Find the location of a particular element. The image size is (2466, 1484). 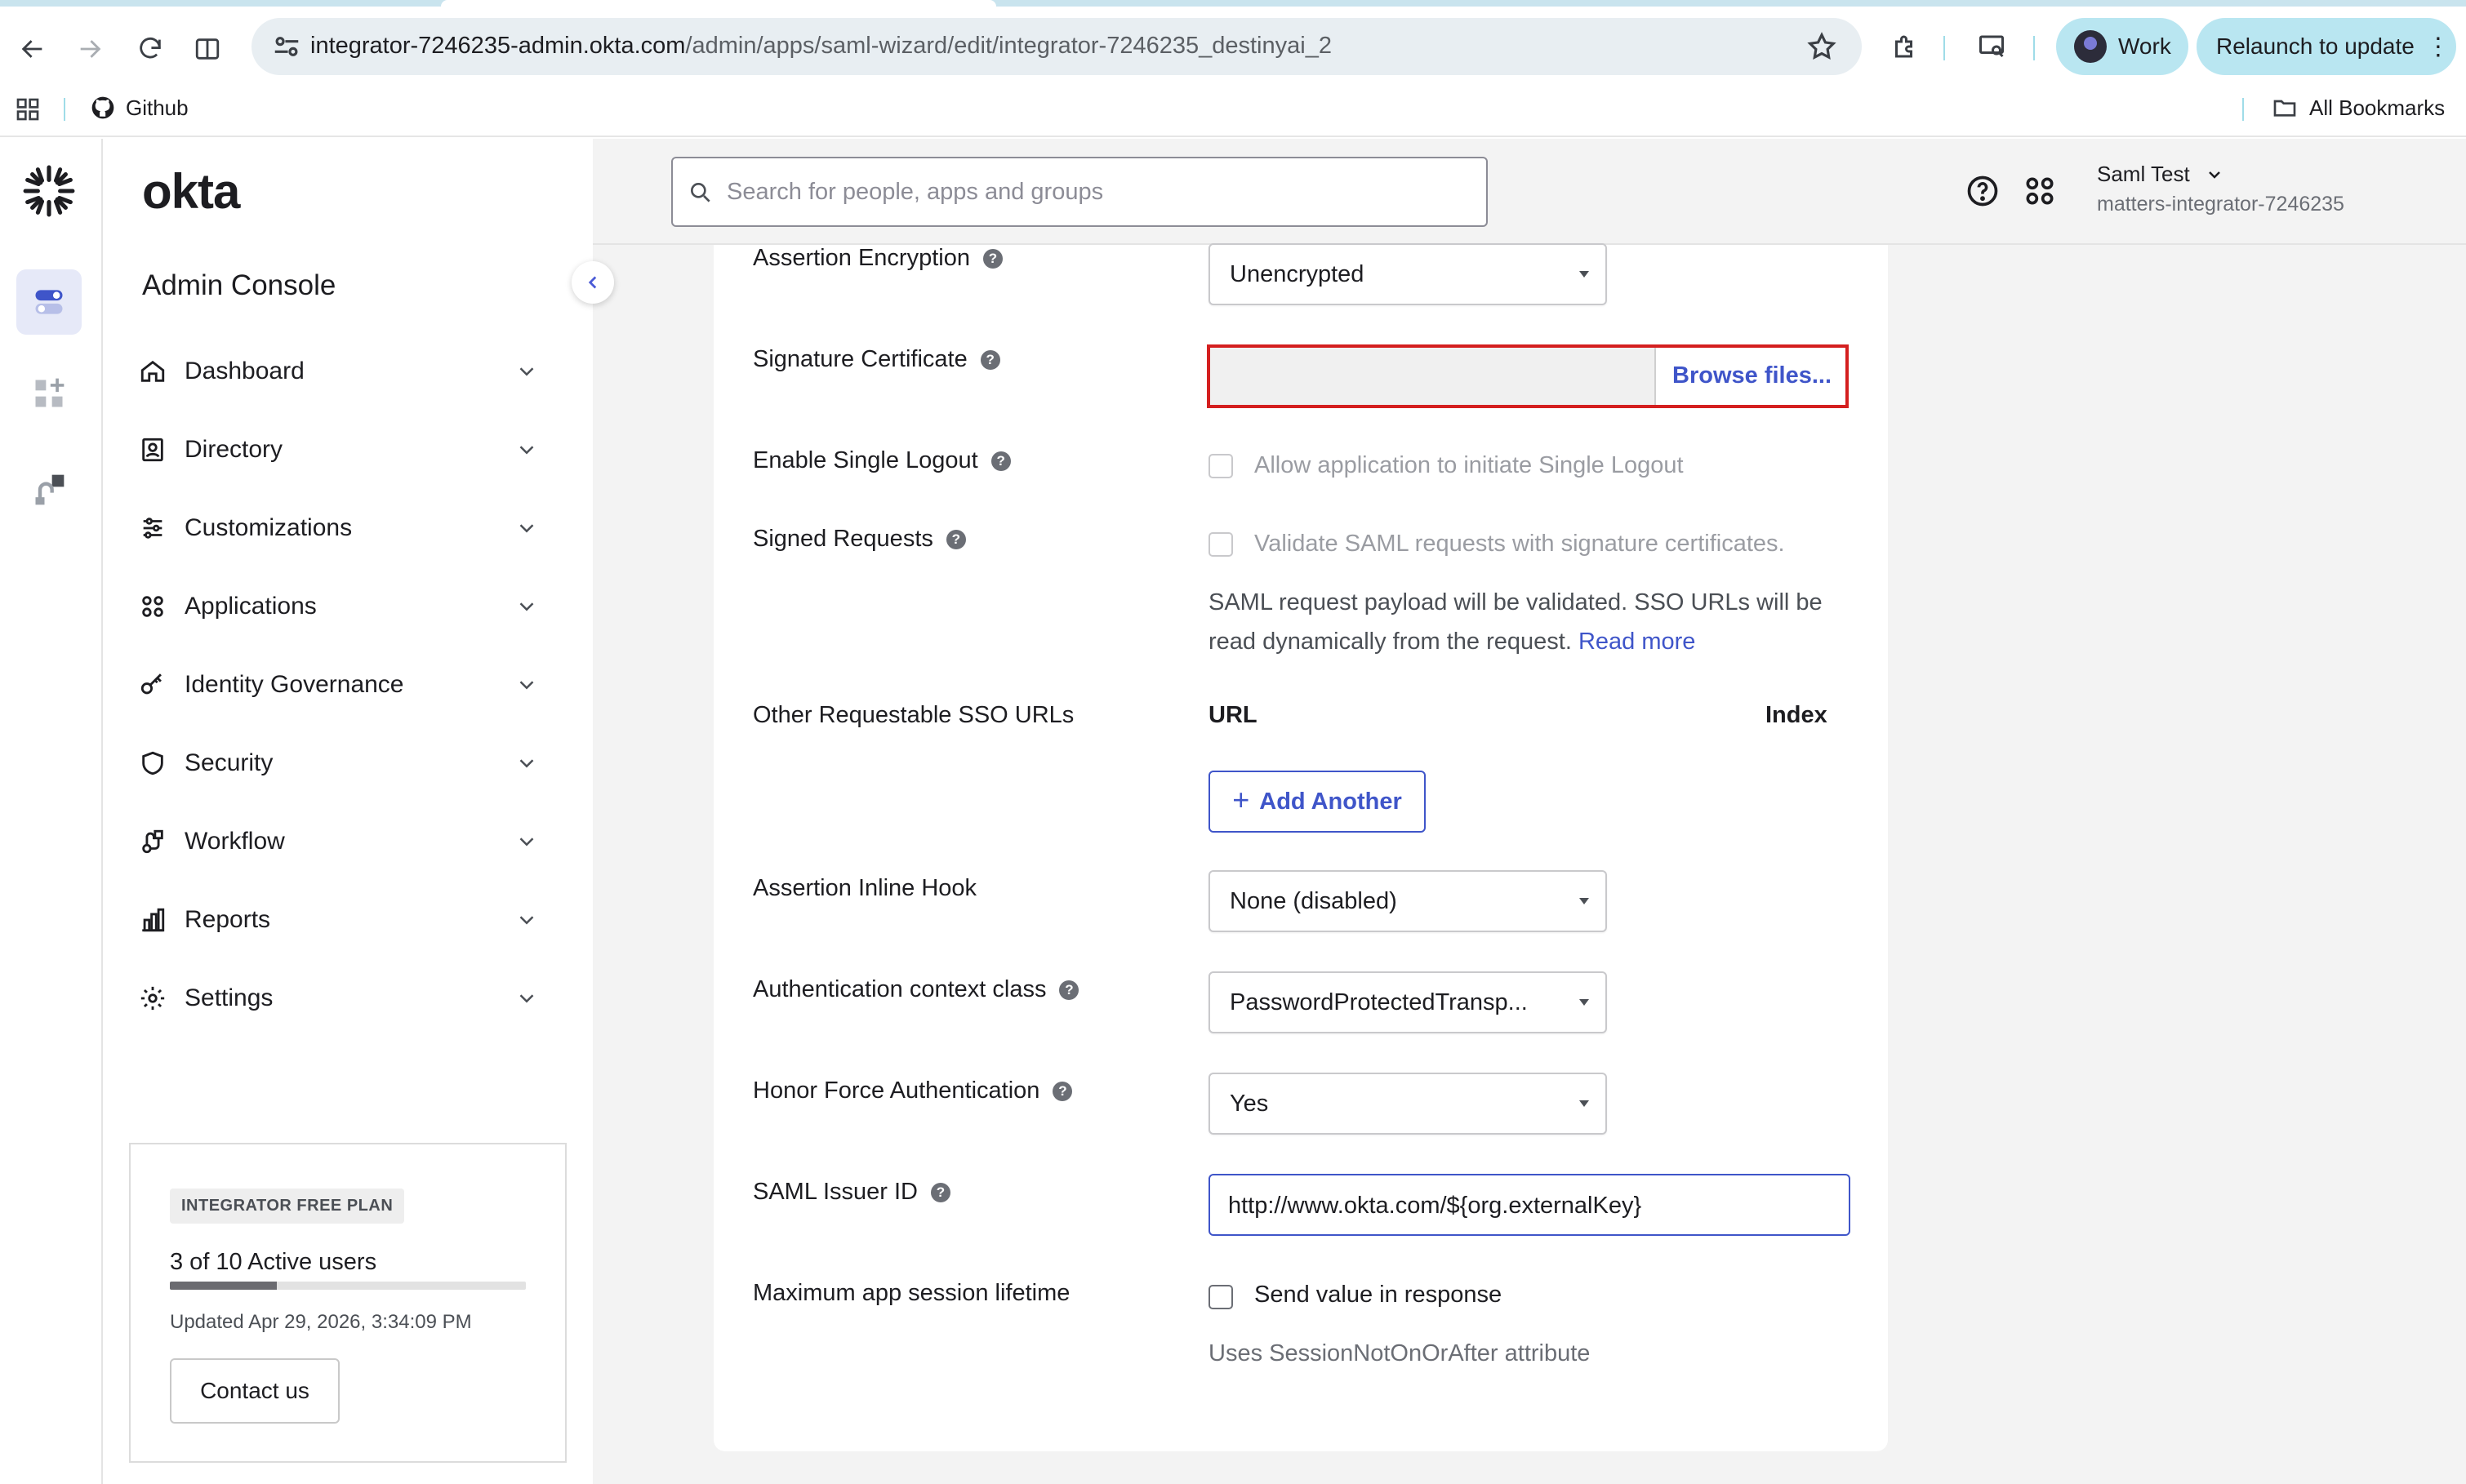

all-bookmarks-button: All Bookmarks is located at coordinates (2358, 108).